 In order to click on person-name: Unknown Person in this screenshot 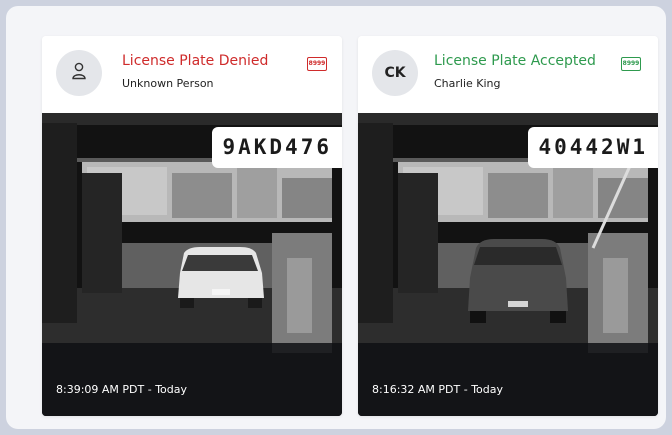, I will do `click(168, 83)`.